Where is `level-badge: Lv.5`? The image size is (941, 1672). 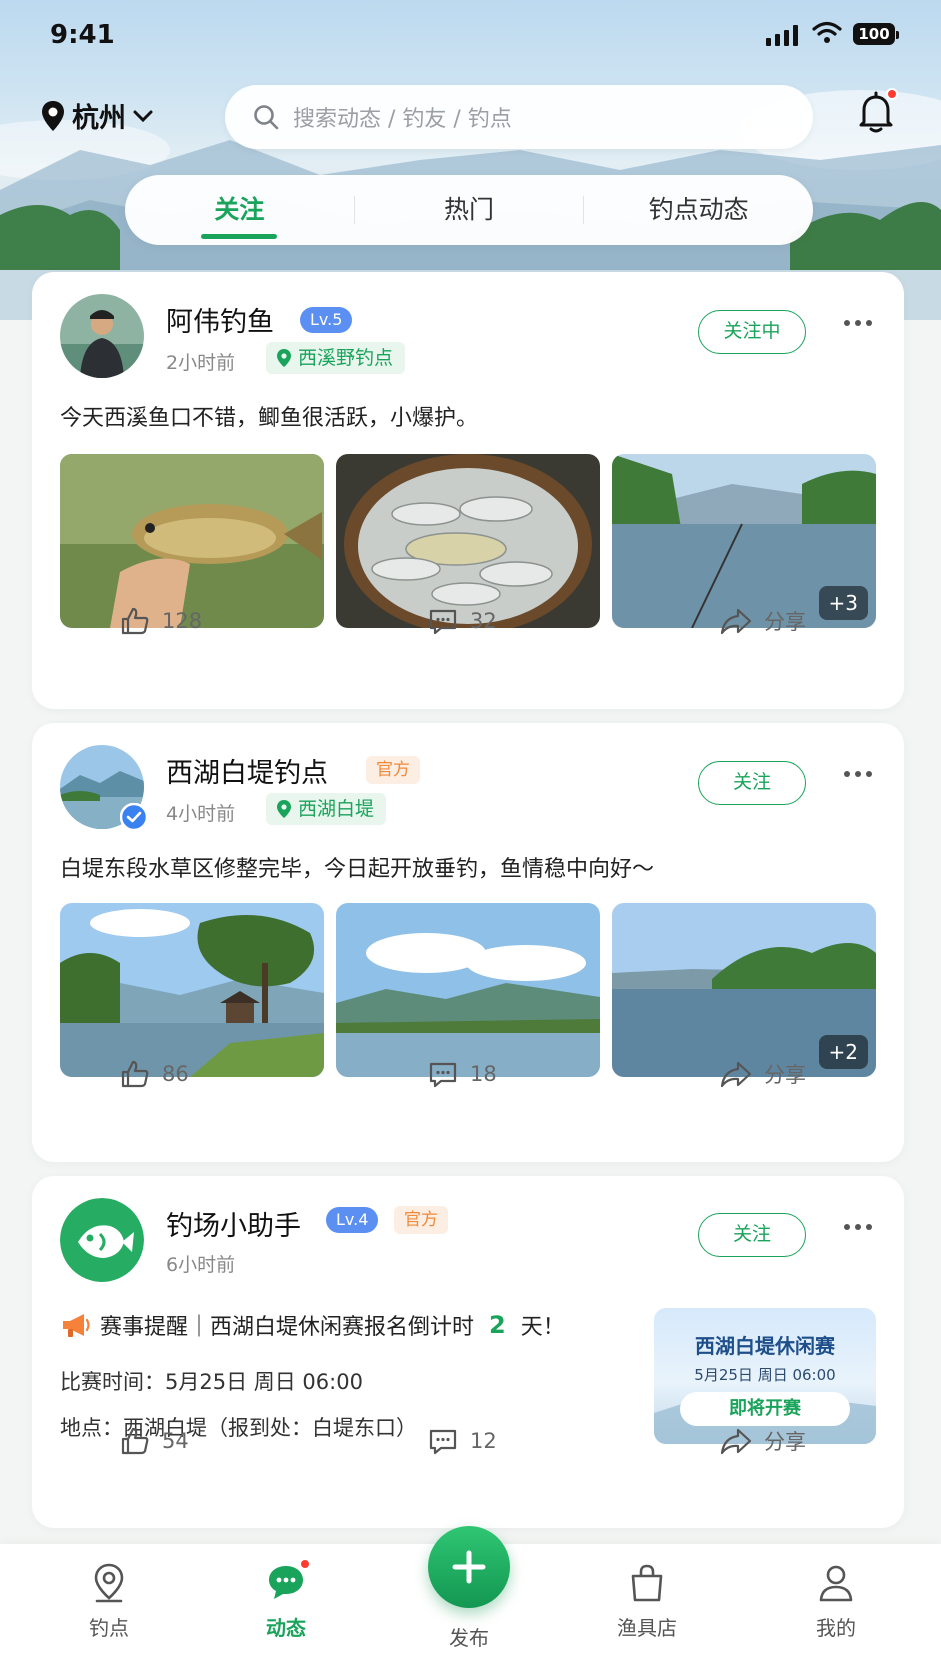
level-badge: Lv.5 is located at coordinates (326, 320).